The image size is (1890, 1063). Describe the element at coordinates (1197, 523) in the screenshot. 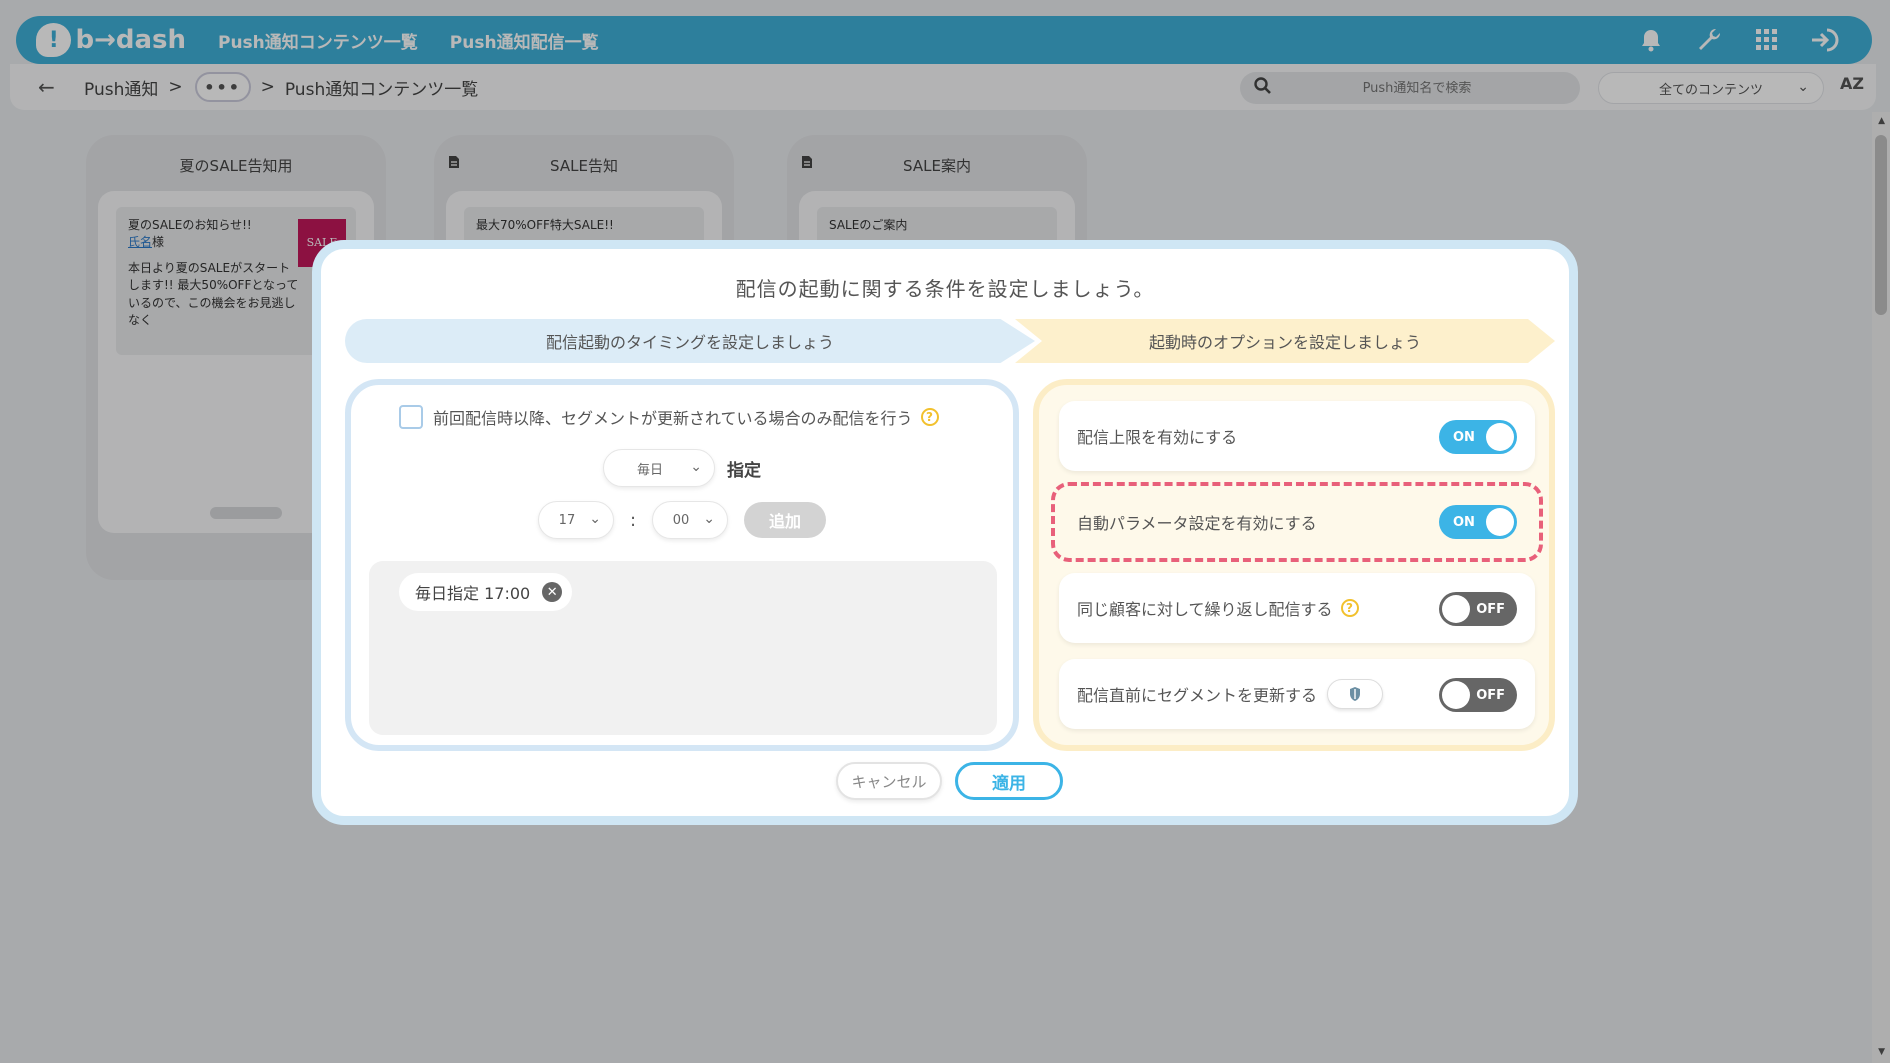

I see `option-label: 自動パラメータ設定を有効にする` at that location.